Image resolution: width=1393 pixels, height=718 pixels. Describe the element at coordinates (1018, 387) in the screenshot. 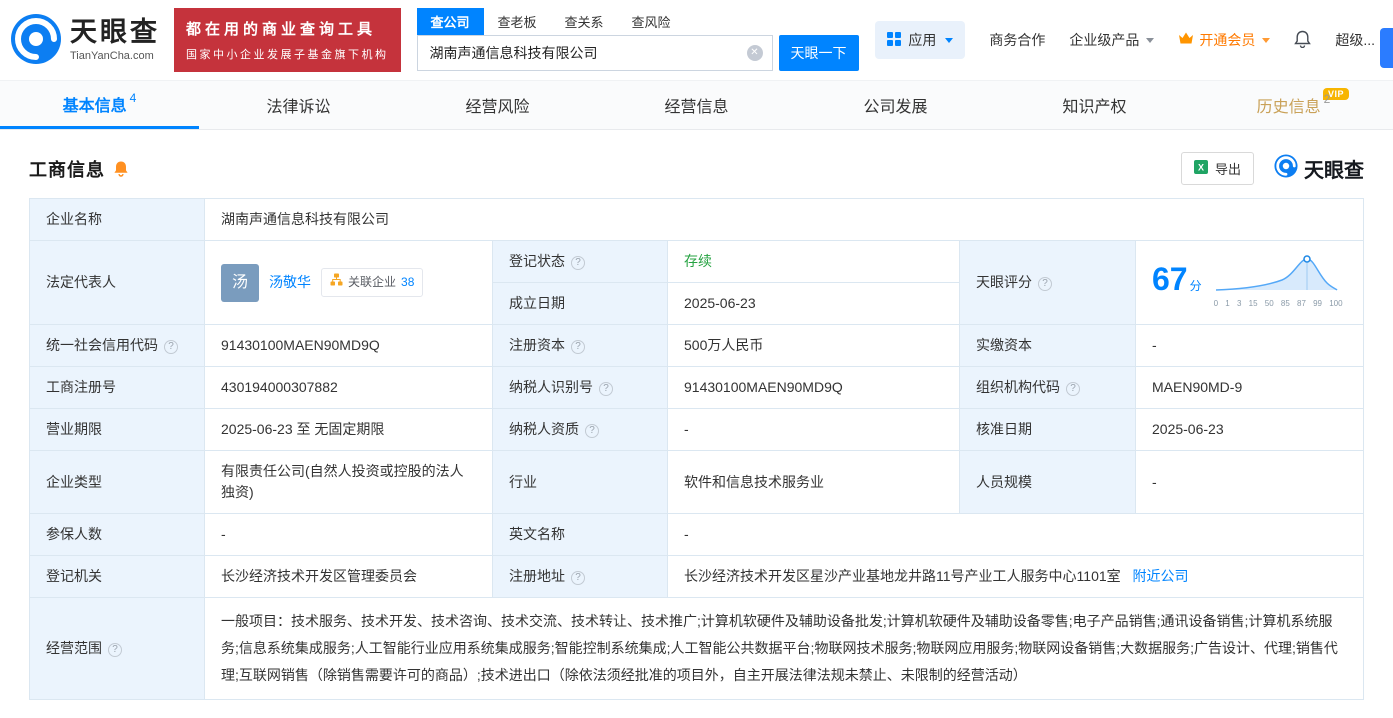

I see `field-label: 组织机构代码` at that location.